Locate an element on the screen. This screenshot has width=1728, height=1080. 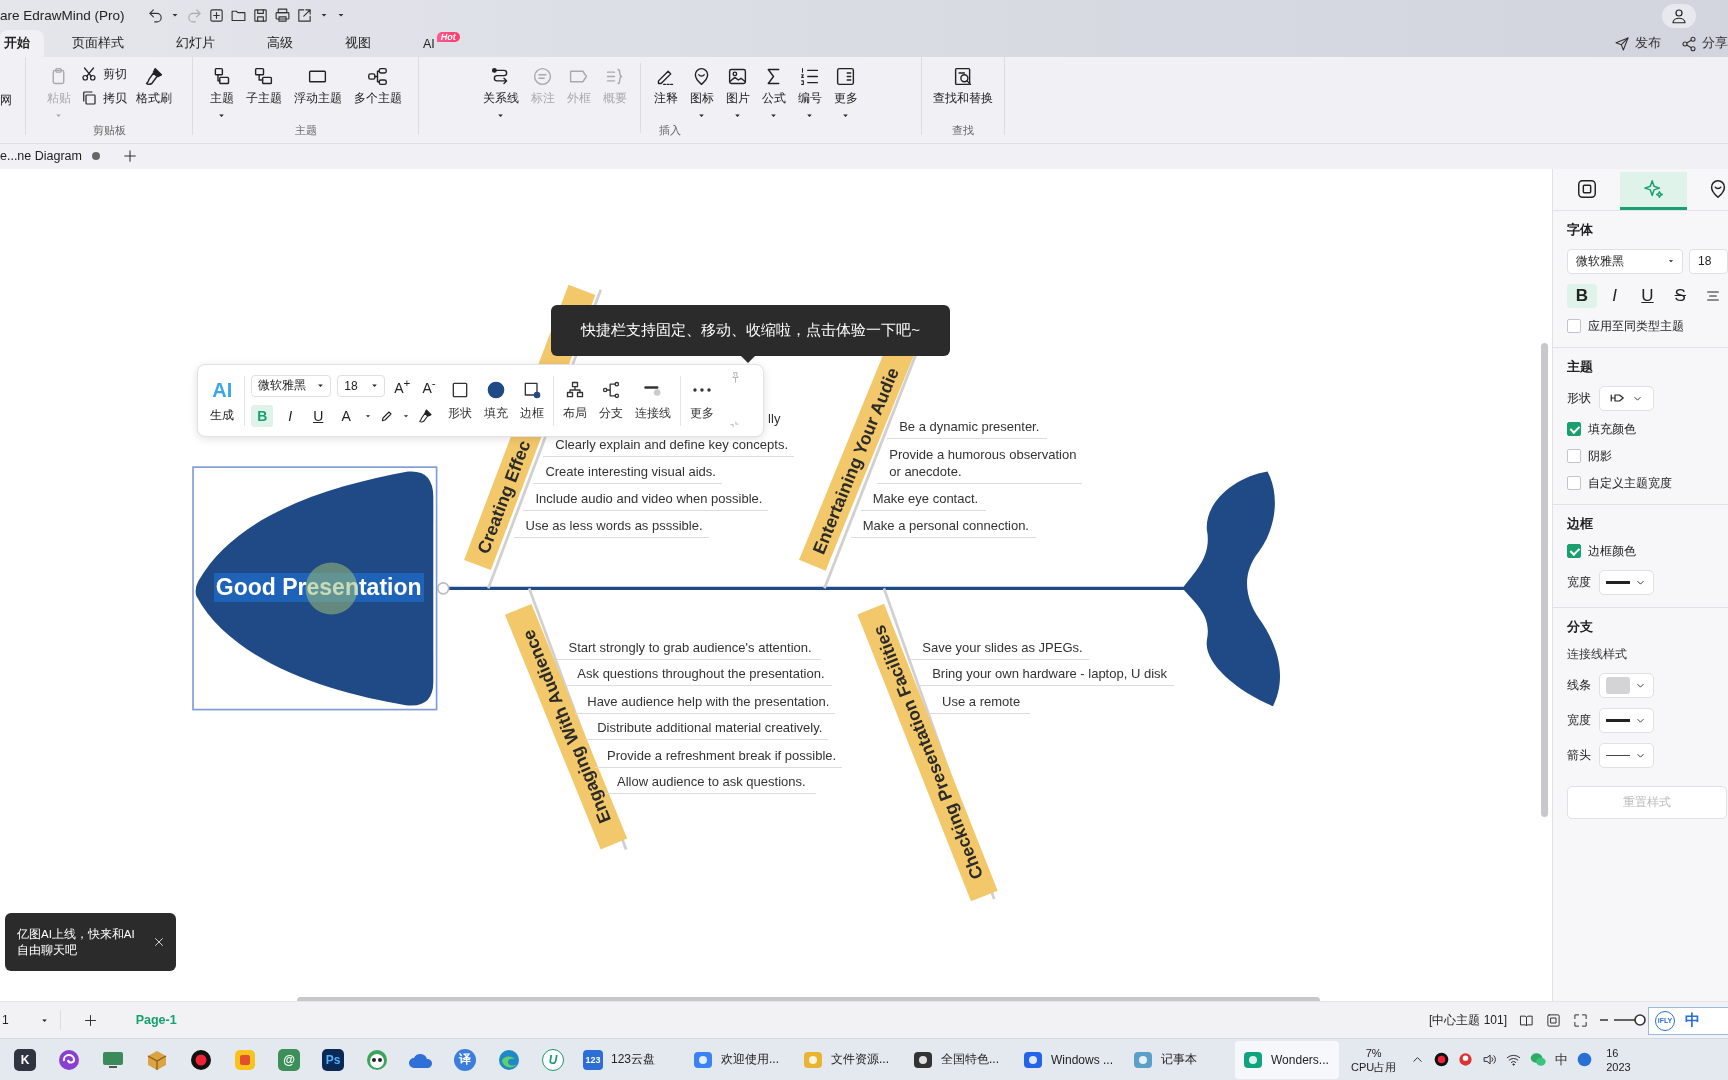
ribbon-button: 更多 is located at coordinates (845, 92).